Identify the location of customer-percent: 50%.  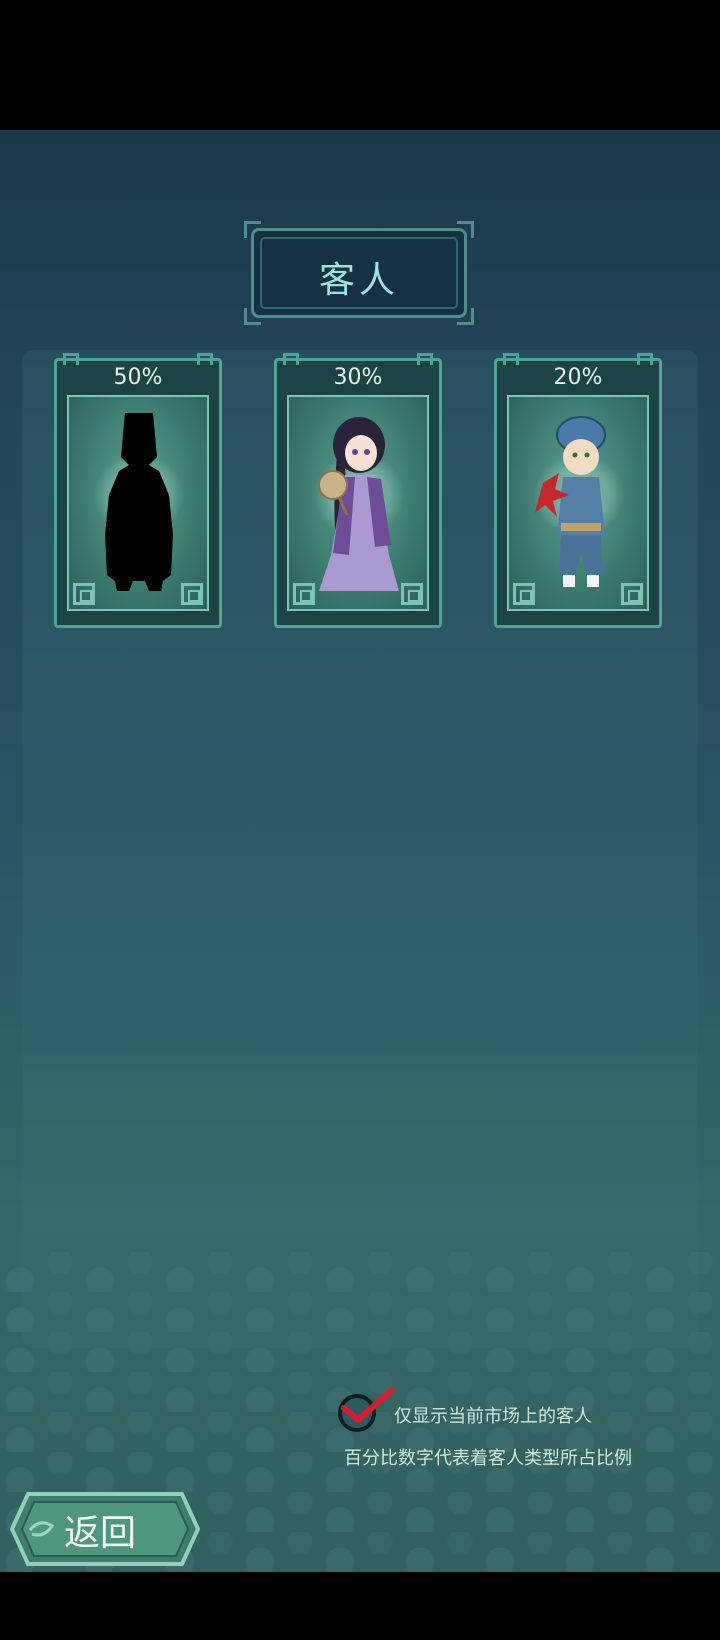
(138, 377).